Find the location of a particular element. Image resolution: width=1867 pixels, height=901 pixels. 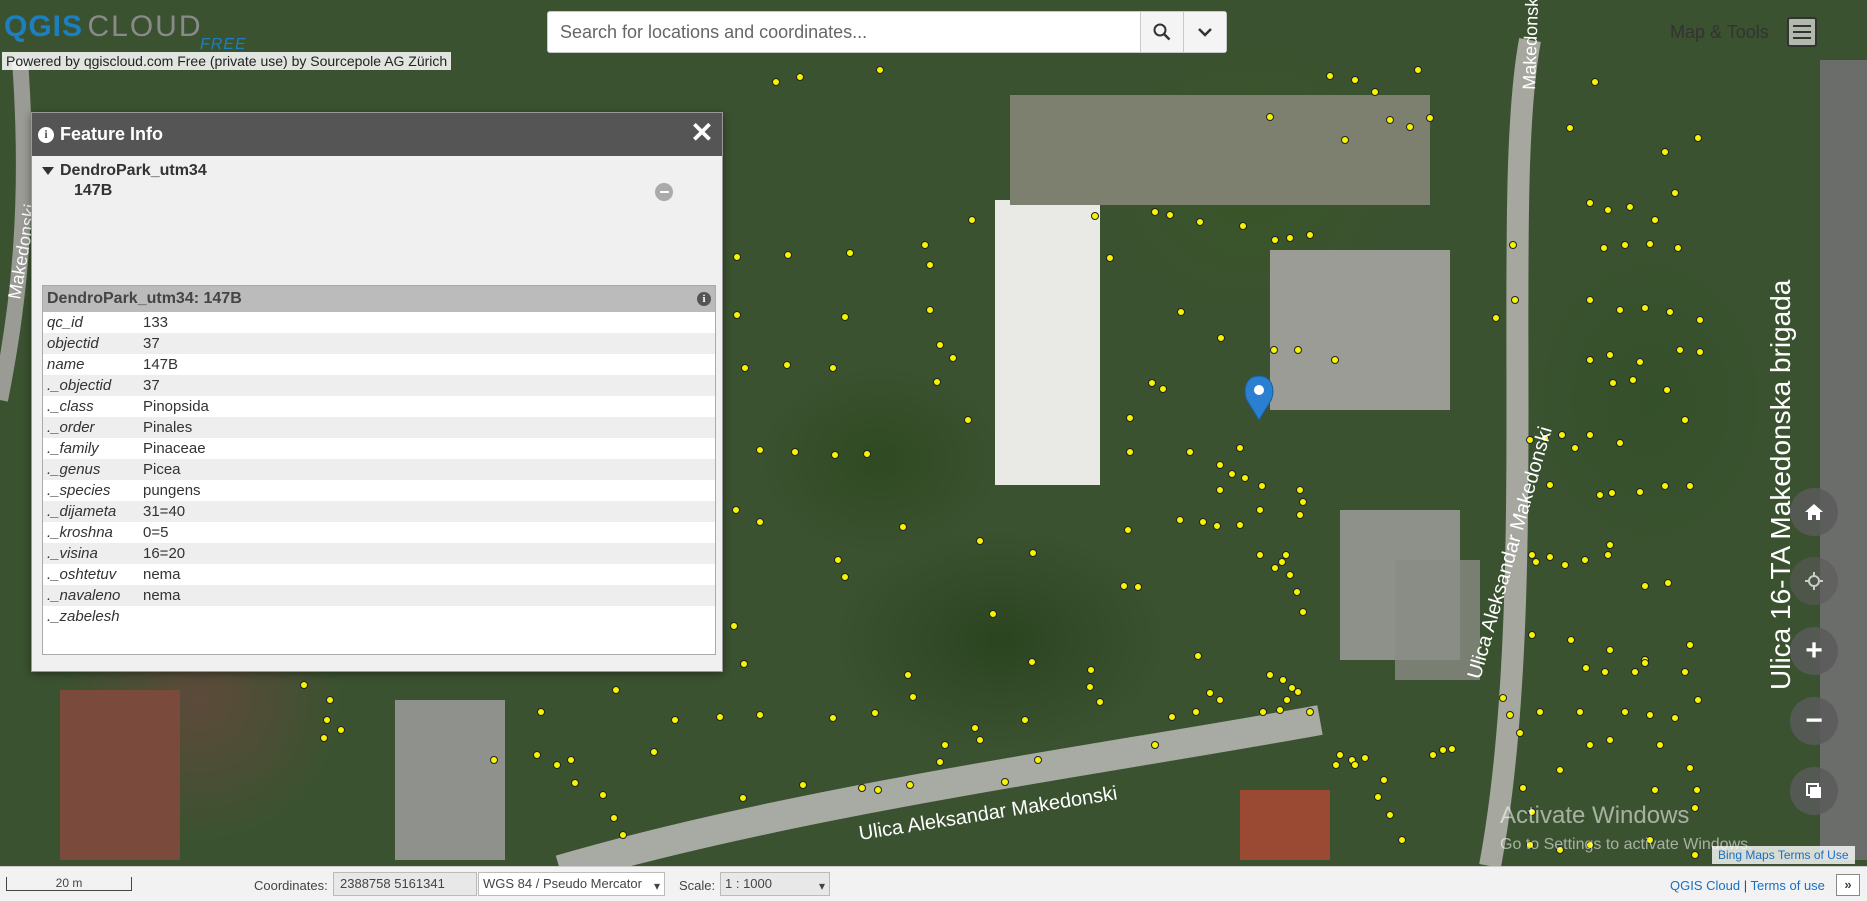

scale-select: 1 : 1000 ▾ is located at coordinates (775, 884).